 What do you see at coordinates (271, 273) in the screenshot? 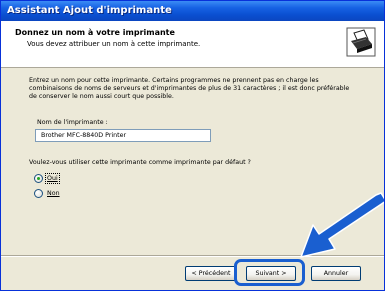
I see `next-button: Suivant >` at bounding box center [271, 273].